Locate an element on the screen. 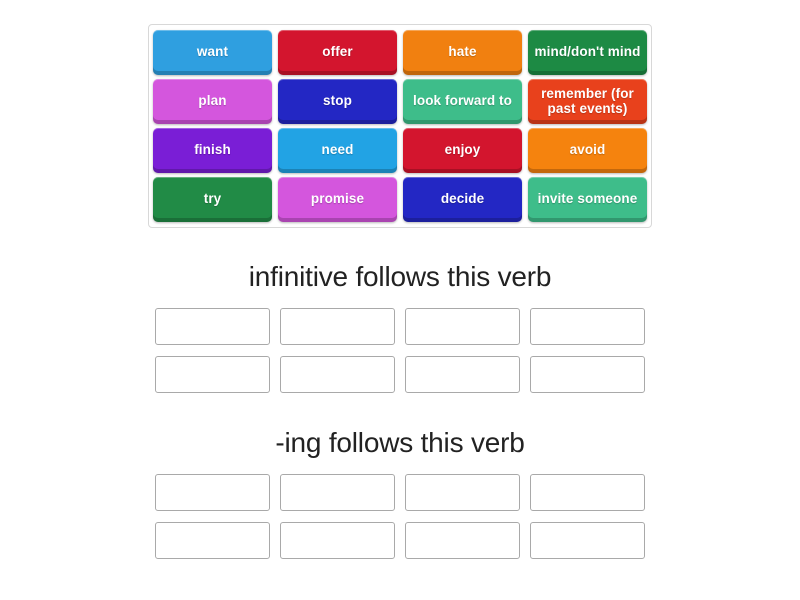 This screenshot has width=800, height=600. group-heading-infinitive: infinitive follows this verb is located at coordinates (400, 276).